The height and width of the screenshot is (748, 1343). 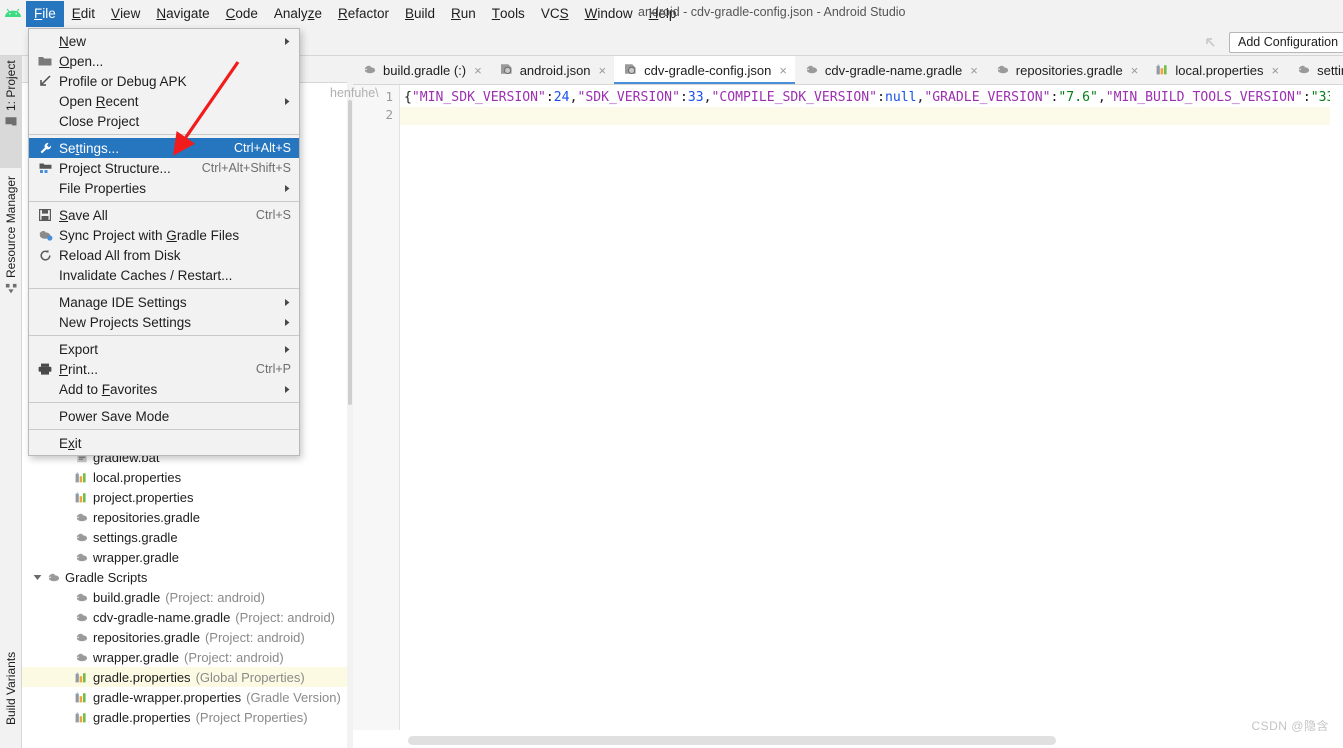 What do you see at coordinates (187, 677) in the screenshot?
I see `tree-item: gradle.properties (Global Properties)` at bounding box center [187, 677].